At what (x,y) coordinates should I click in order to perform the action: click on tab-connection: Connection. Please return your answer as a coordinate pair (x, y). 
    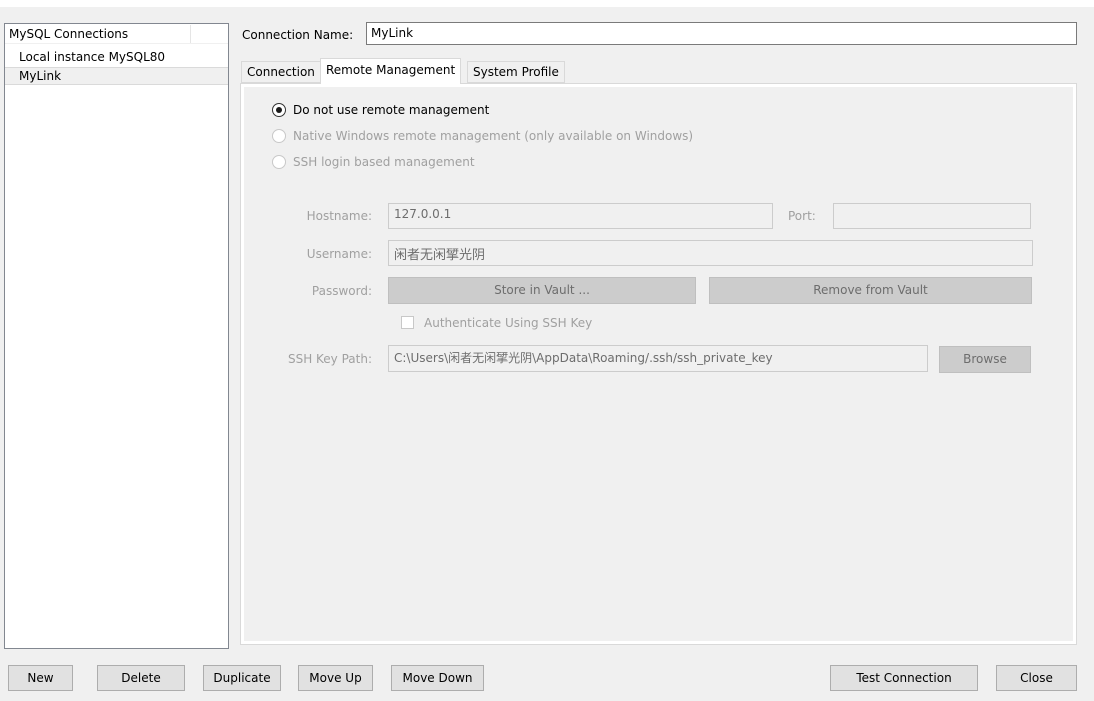
    Looking at the image, I should click on (281, 72).